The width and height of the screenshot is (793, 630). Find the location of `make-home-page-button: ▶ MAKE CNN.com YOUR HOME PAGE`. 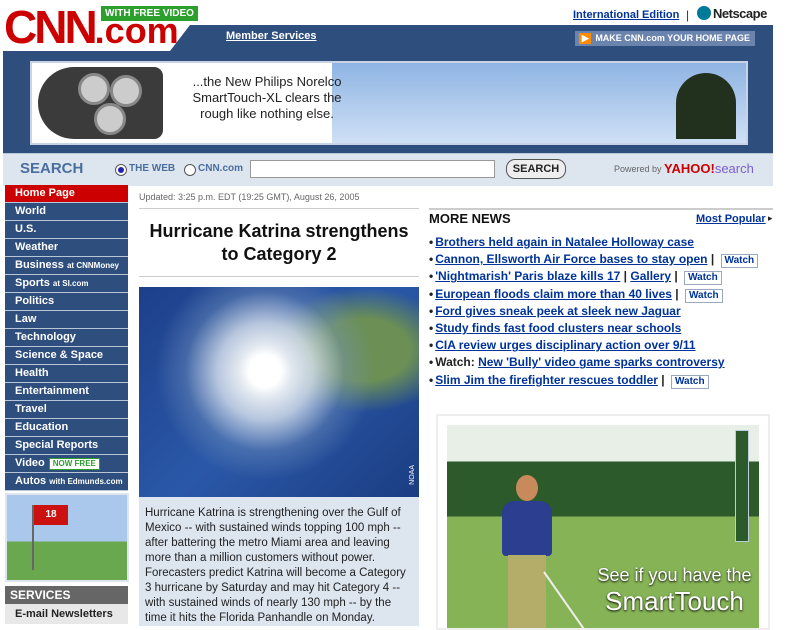

make-home-page-button: ▶ MAKE CNN.com YOUR HOME PAGE is located at coordinates (665, 38).